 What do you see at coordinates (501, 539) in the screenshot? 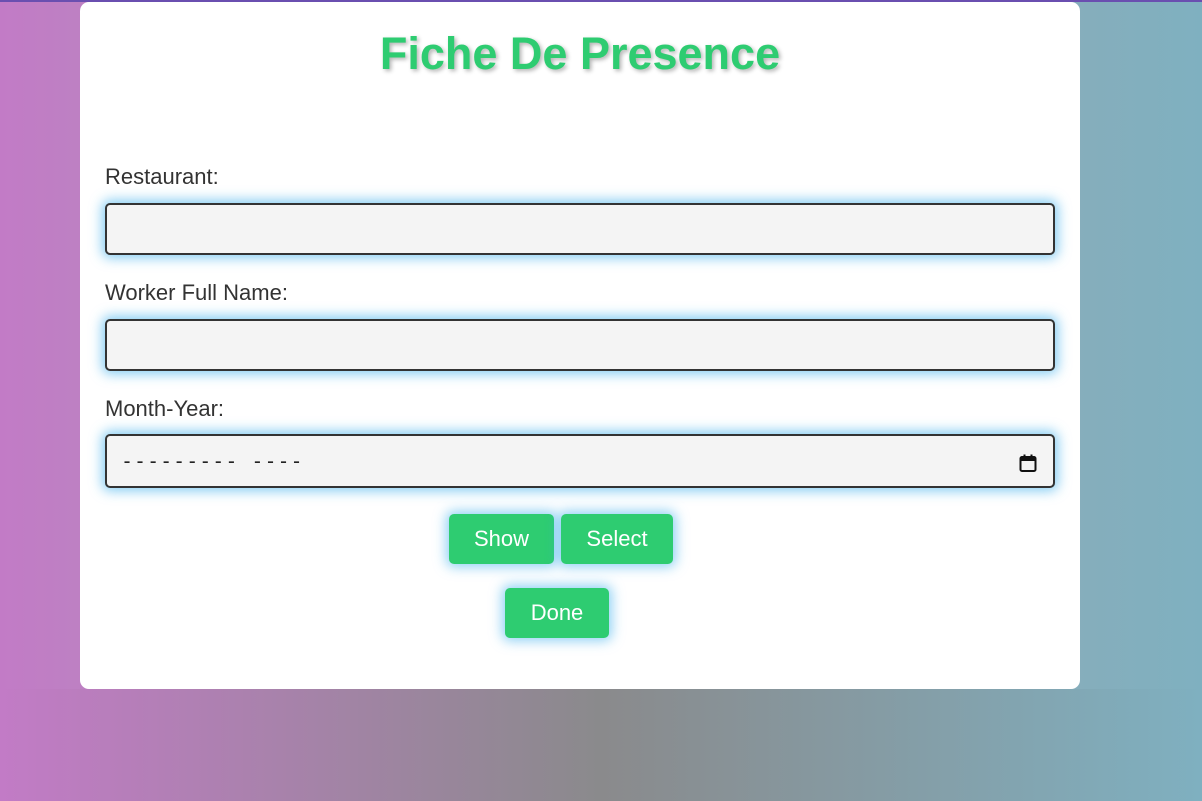
I see `show-button: Show` at bounding box center [501, 539].